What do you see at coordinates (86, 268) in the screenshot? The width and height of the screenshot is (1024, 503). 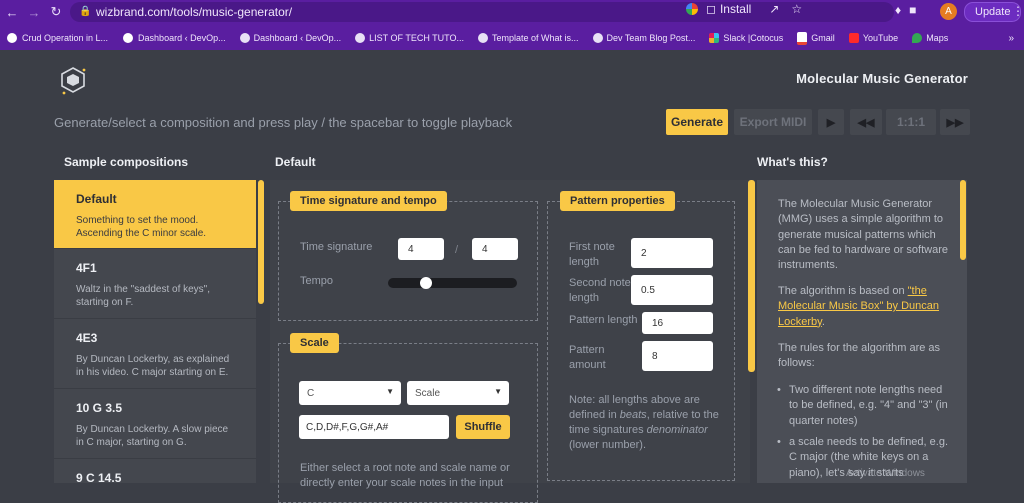 I see `composition-name: 4F1` at bounding box center [86, 268].